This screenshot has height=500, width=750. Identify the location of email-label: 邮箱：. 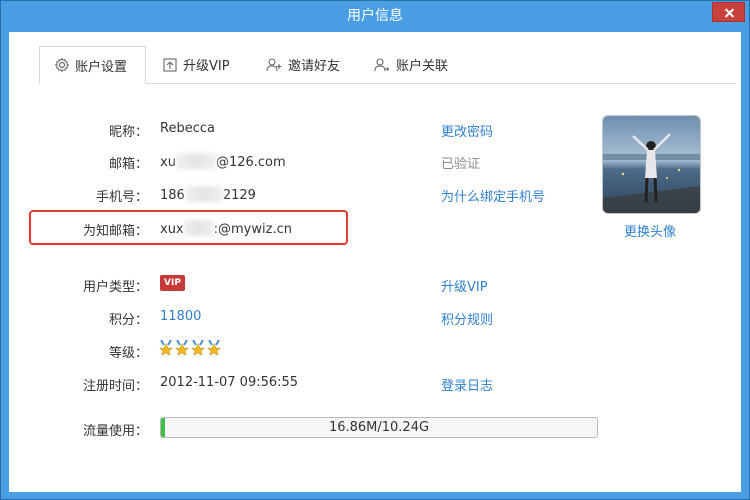
(128, 164).